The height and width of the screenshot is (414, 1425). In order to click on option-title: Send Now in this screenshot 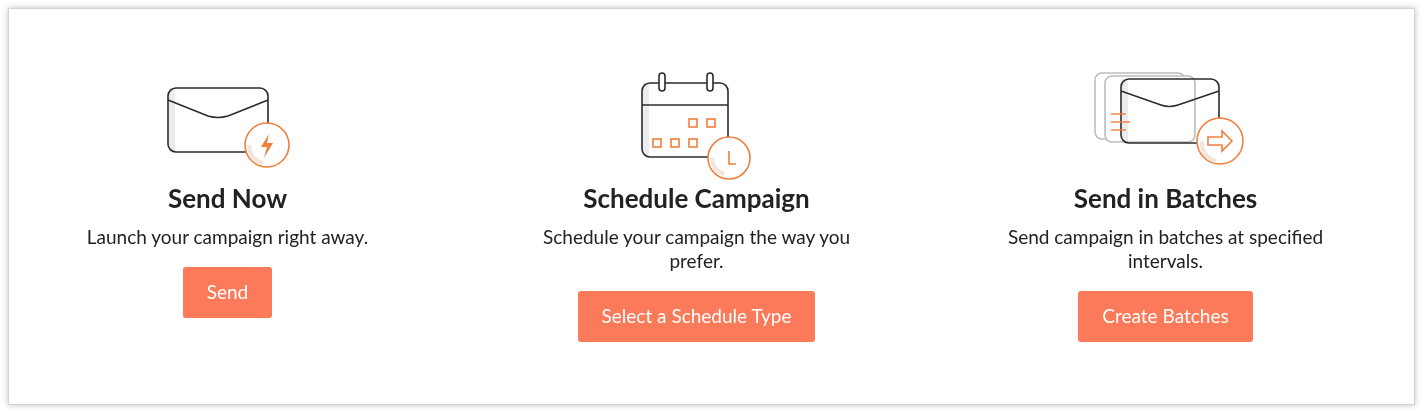, I will do `click(227, 198)`.